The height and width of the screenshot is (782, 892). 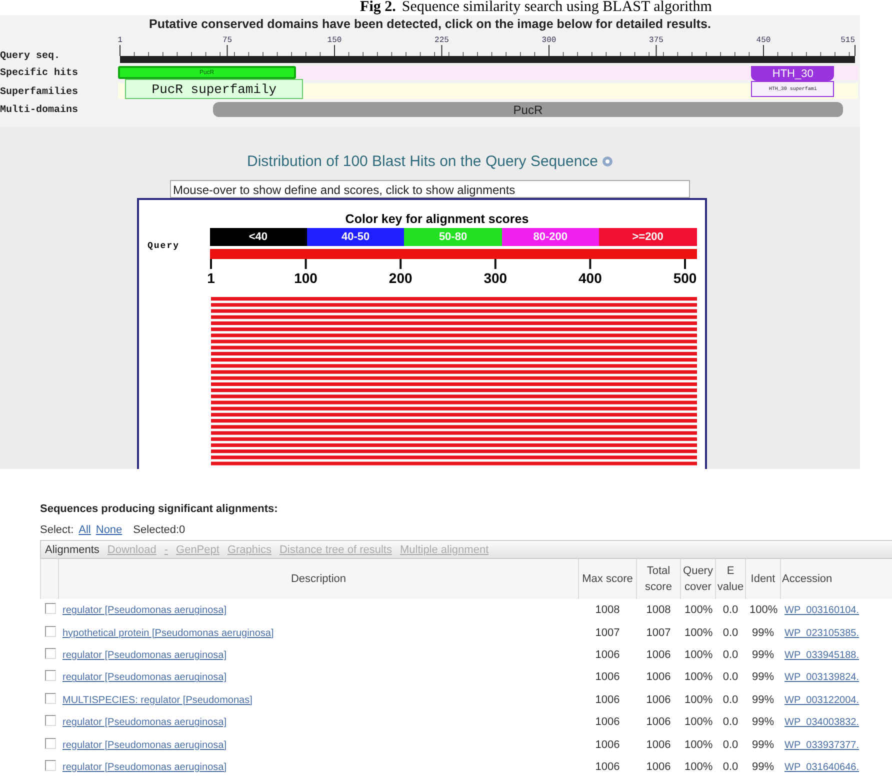 What do you see at coordinates (40, 73) in the screenshot?
I see `track-label: Specific hits` at bounding box center [40, 73].